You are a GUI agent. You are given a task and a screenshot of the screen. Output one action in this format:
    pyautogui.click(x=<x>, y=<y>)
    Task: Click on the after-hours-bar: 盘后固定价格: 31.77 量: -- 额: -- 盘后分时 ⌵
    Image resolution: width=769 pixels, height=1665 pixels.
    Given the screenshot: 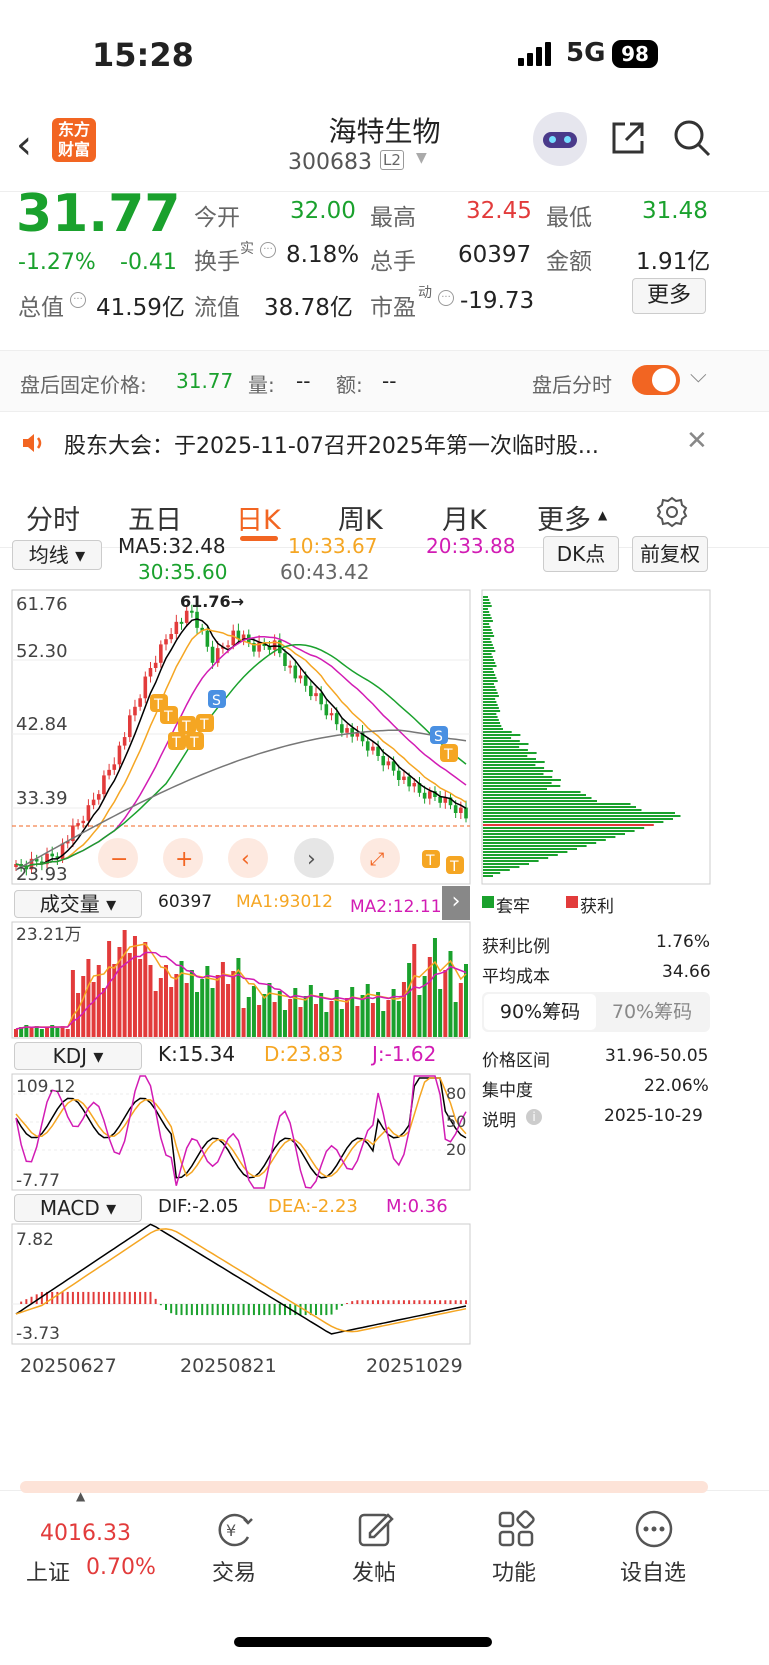 What is the action you would take?
    pyautogui.click(x=384, y=381)
    